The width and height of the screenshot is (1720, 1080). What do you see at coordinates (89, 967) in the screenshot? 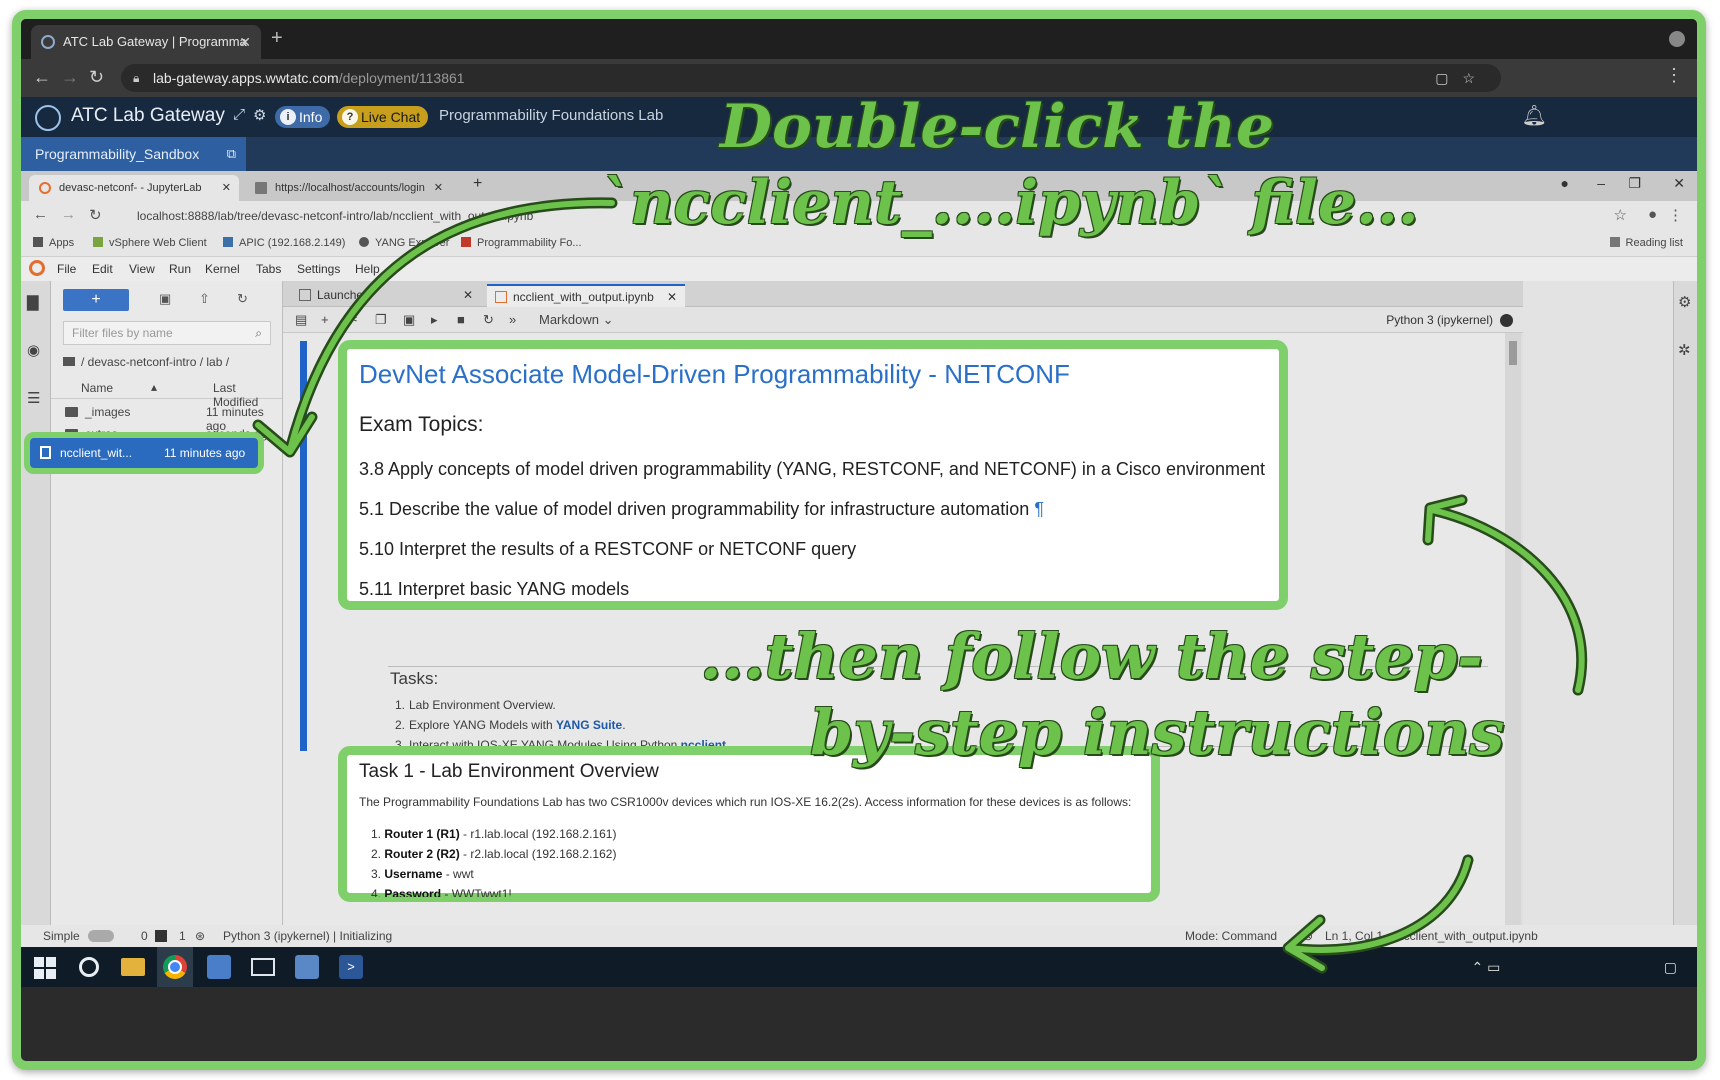
I see `cortana-icon` at bounding box center [89, 967].